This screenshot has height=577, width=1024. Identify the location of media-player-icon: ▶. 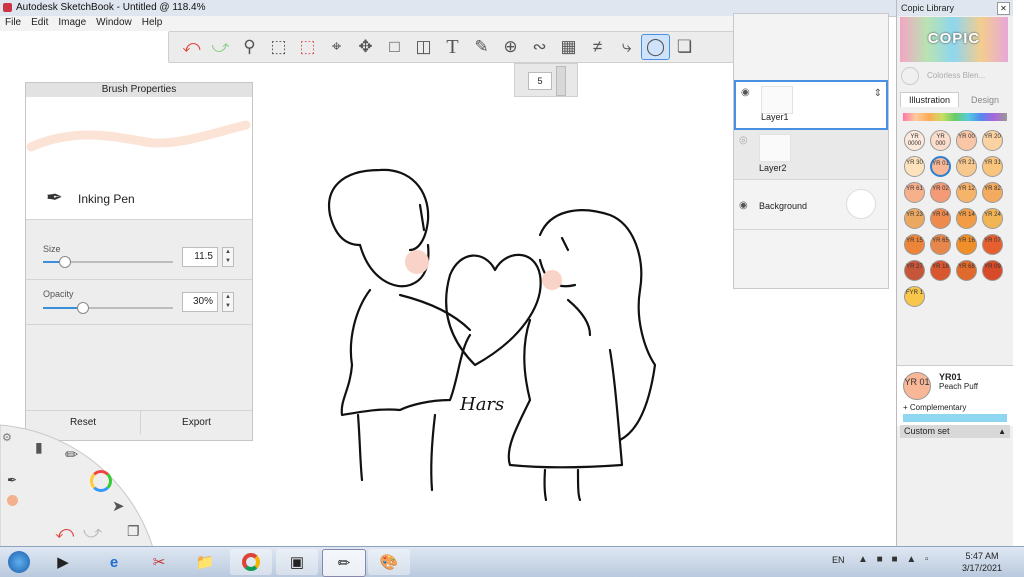
(63, 562).